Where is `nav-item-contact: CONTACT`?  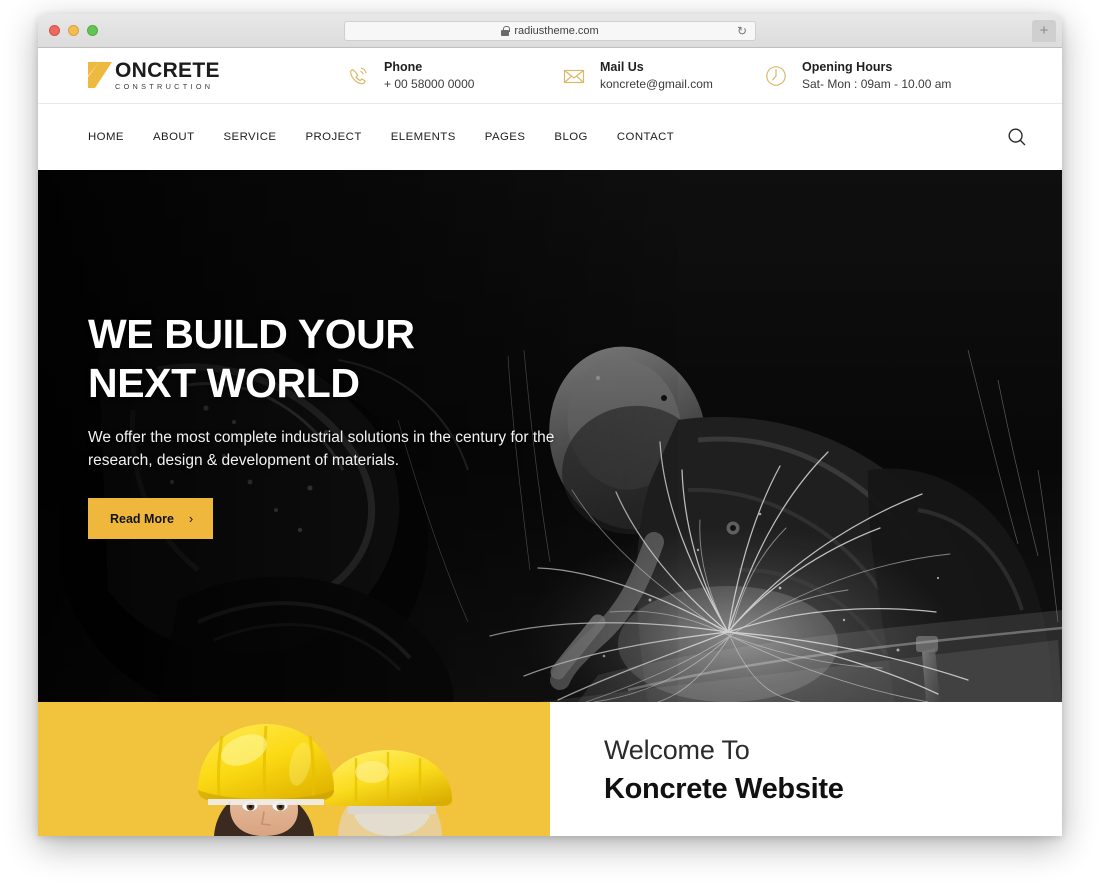 nav-item-contact: CONTACT is located at coordinates (645, 137).